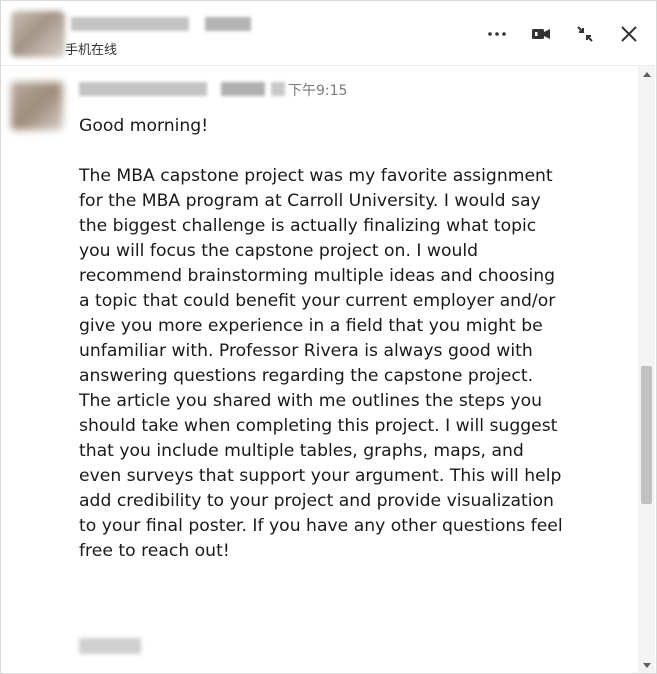  Describe the element at coordinates (646, 665) in the screenshot. I see `scroll-down-arrow-icon` at that location.